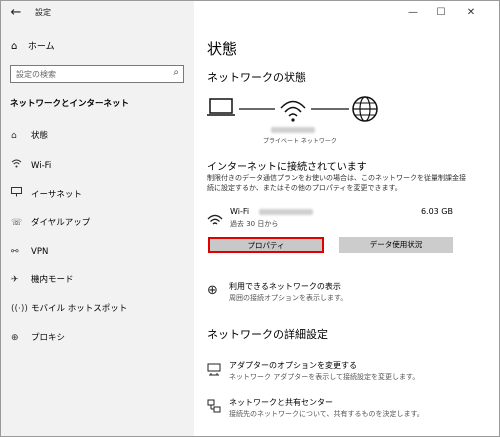 The height and width of the screenshot is (437, 500). I want to click on sharing-center-subtitle: 接続先のネットワークについて、共有するものを決定します。, so click(326, 414).